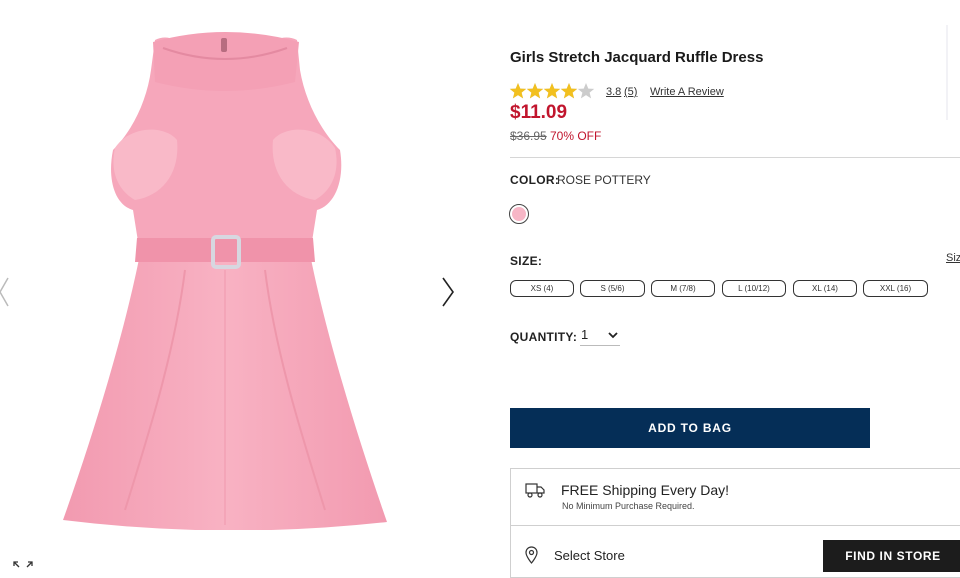  I want to click on size-guide-link: Siz, so click(953, 258).